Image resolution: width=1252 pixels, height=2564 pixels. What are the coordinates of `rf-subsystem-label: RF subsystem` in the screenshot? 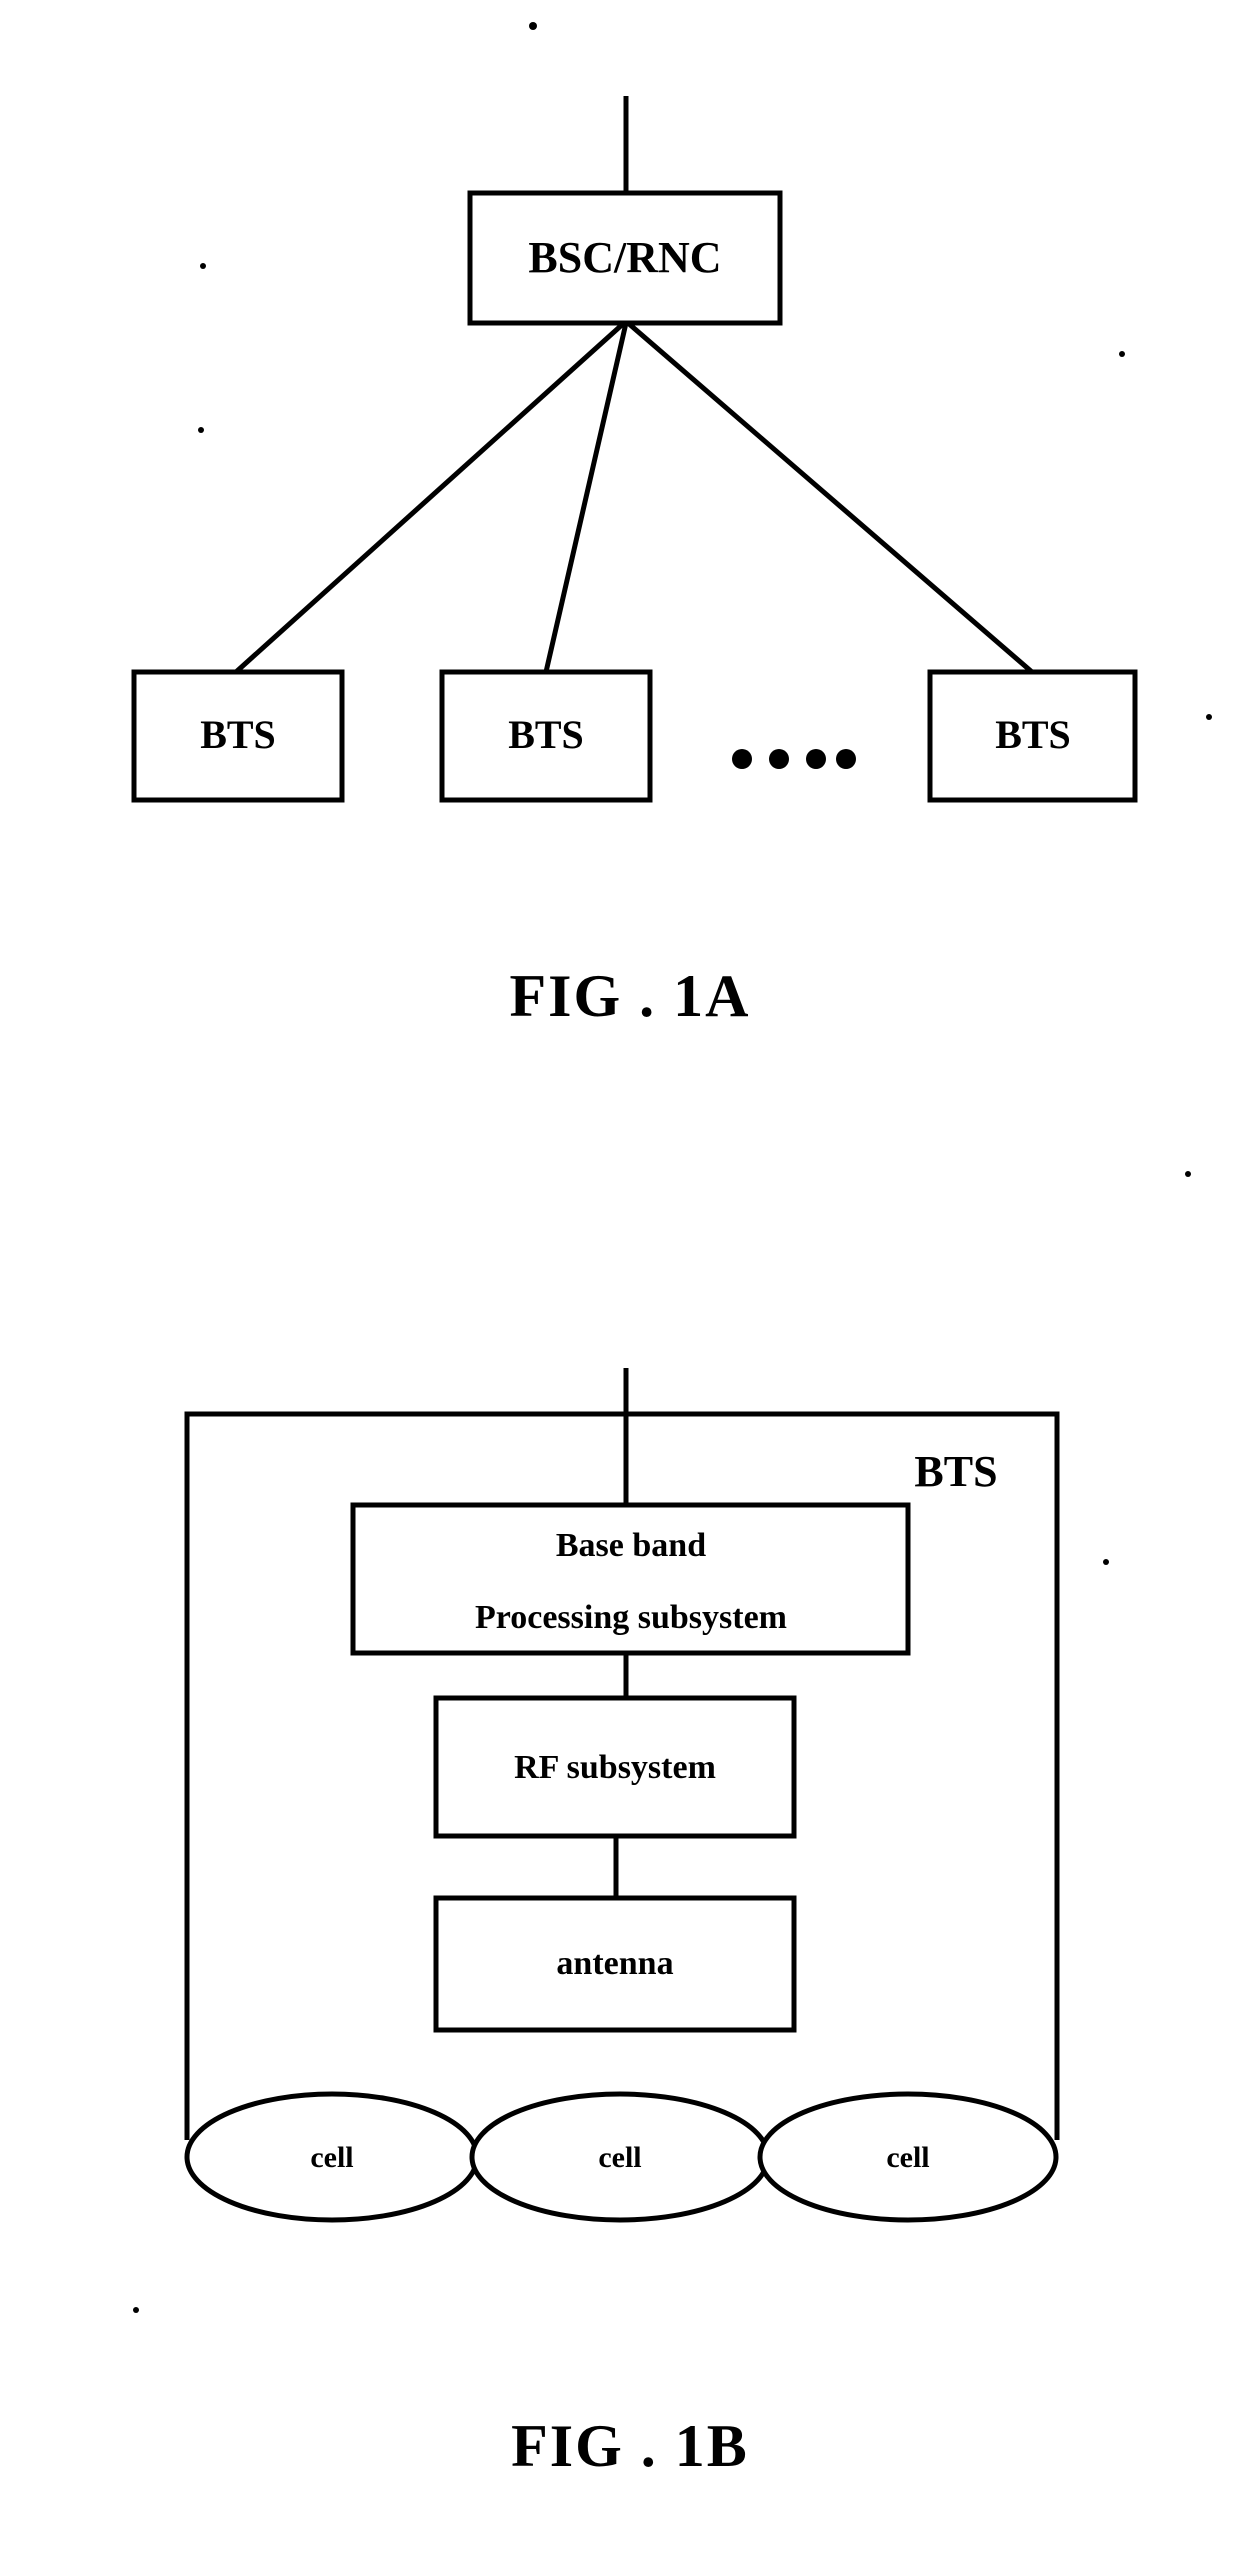 It's located at (615, 1767).